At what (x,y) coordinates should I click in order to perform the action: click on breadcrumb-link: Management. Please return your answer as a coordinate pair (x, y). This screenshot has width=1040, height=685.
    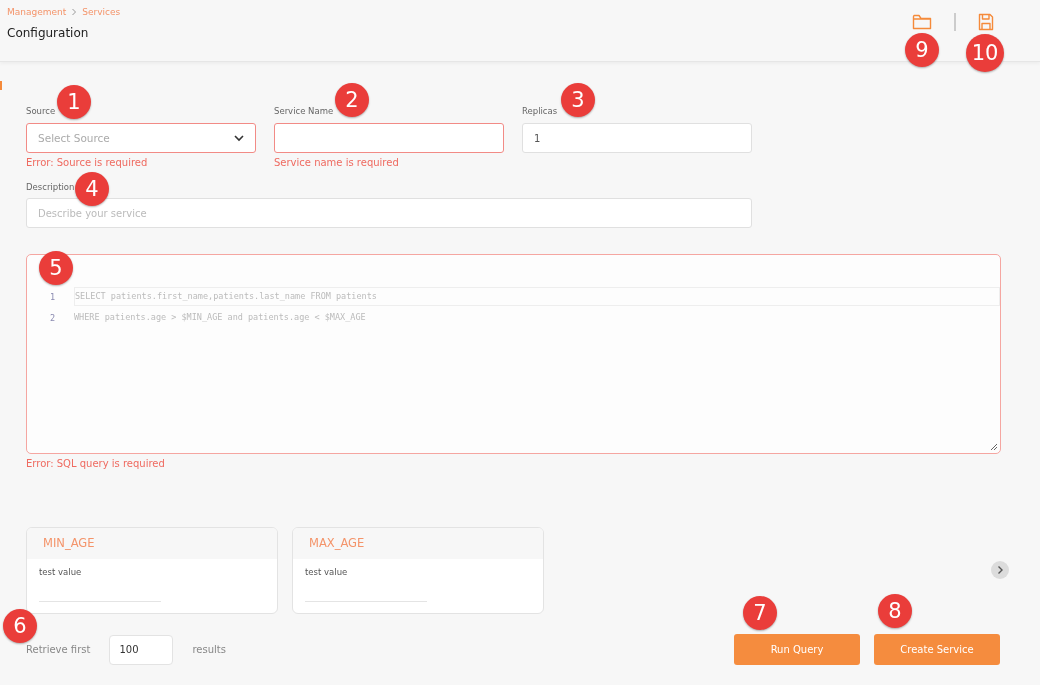
    Looking at the image, I should click on (37, 12).